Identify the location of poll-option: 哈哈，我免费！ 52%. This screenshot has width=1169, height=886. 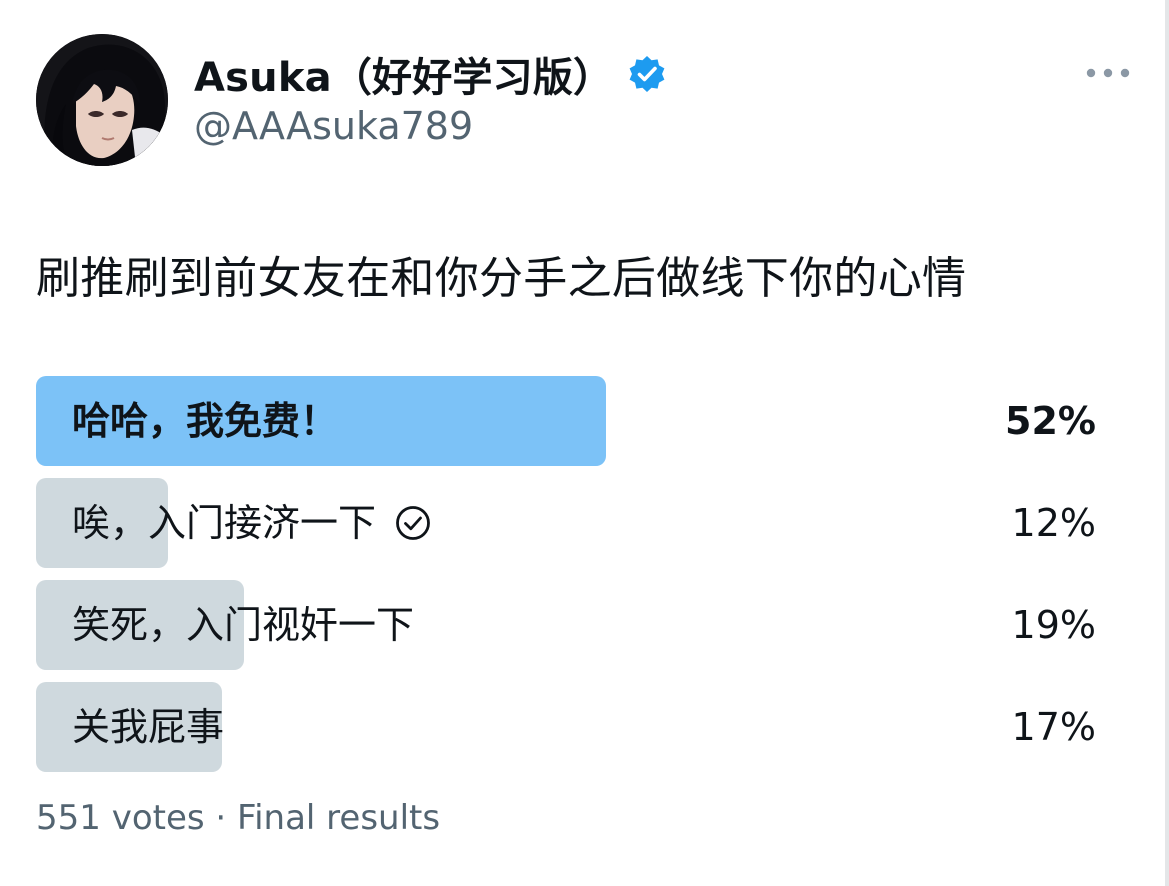
(576, 421).